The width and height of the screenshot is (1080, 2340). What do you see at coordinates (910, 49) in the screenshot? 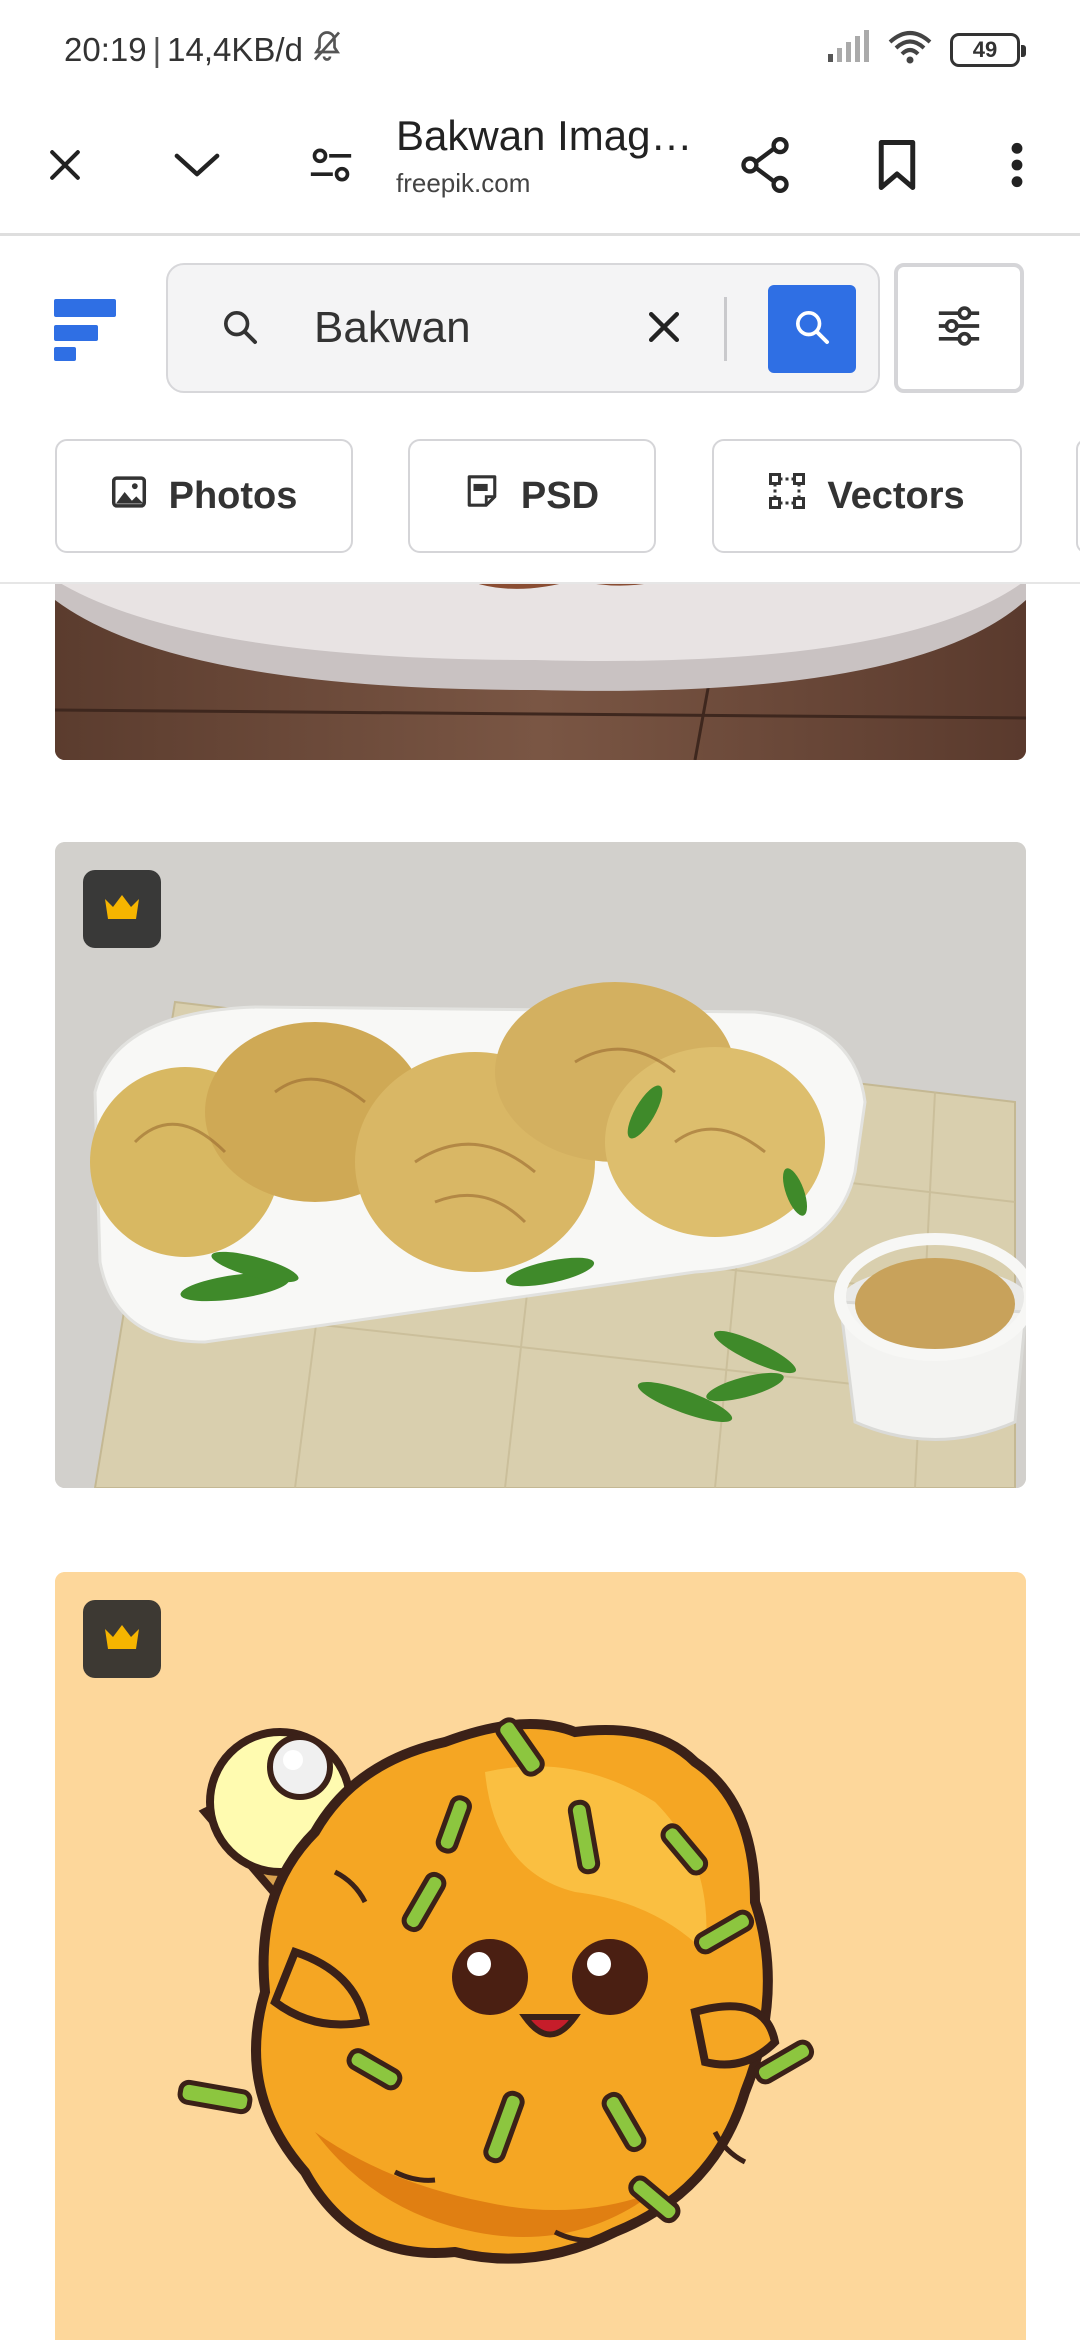
I see `wifi-icon` at bounding box center [910, 49].